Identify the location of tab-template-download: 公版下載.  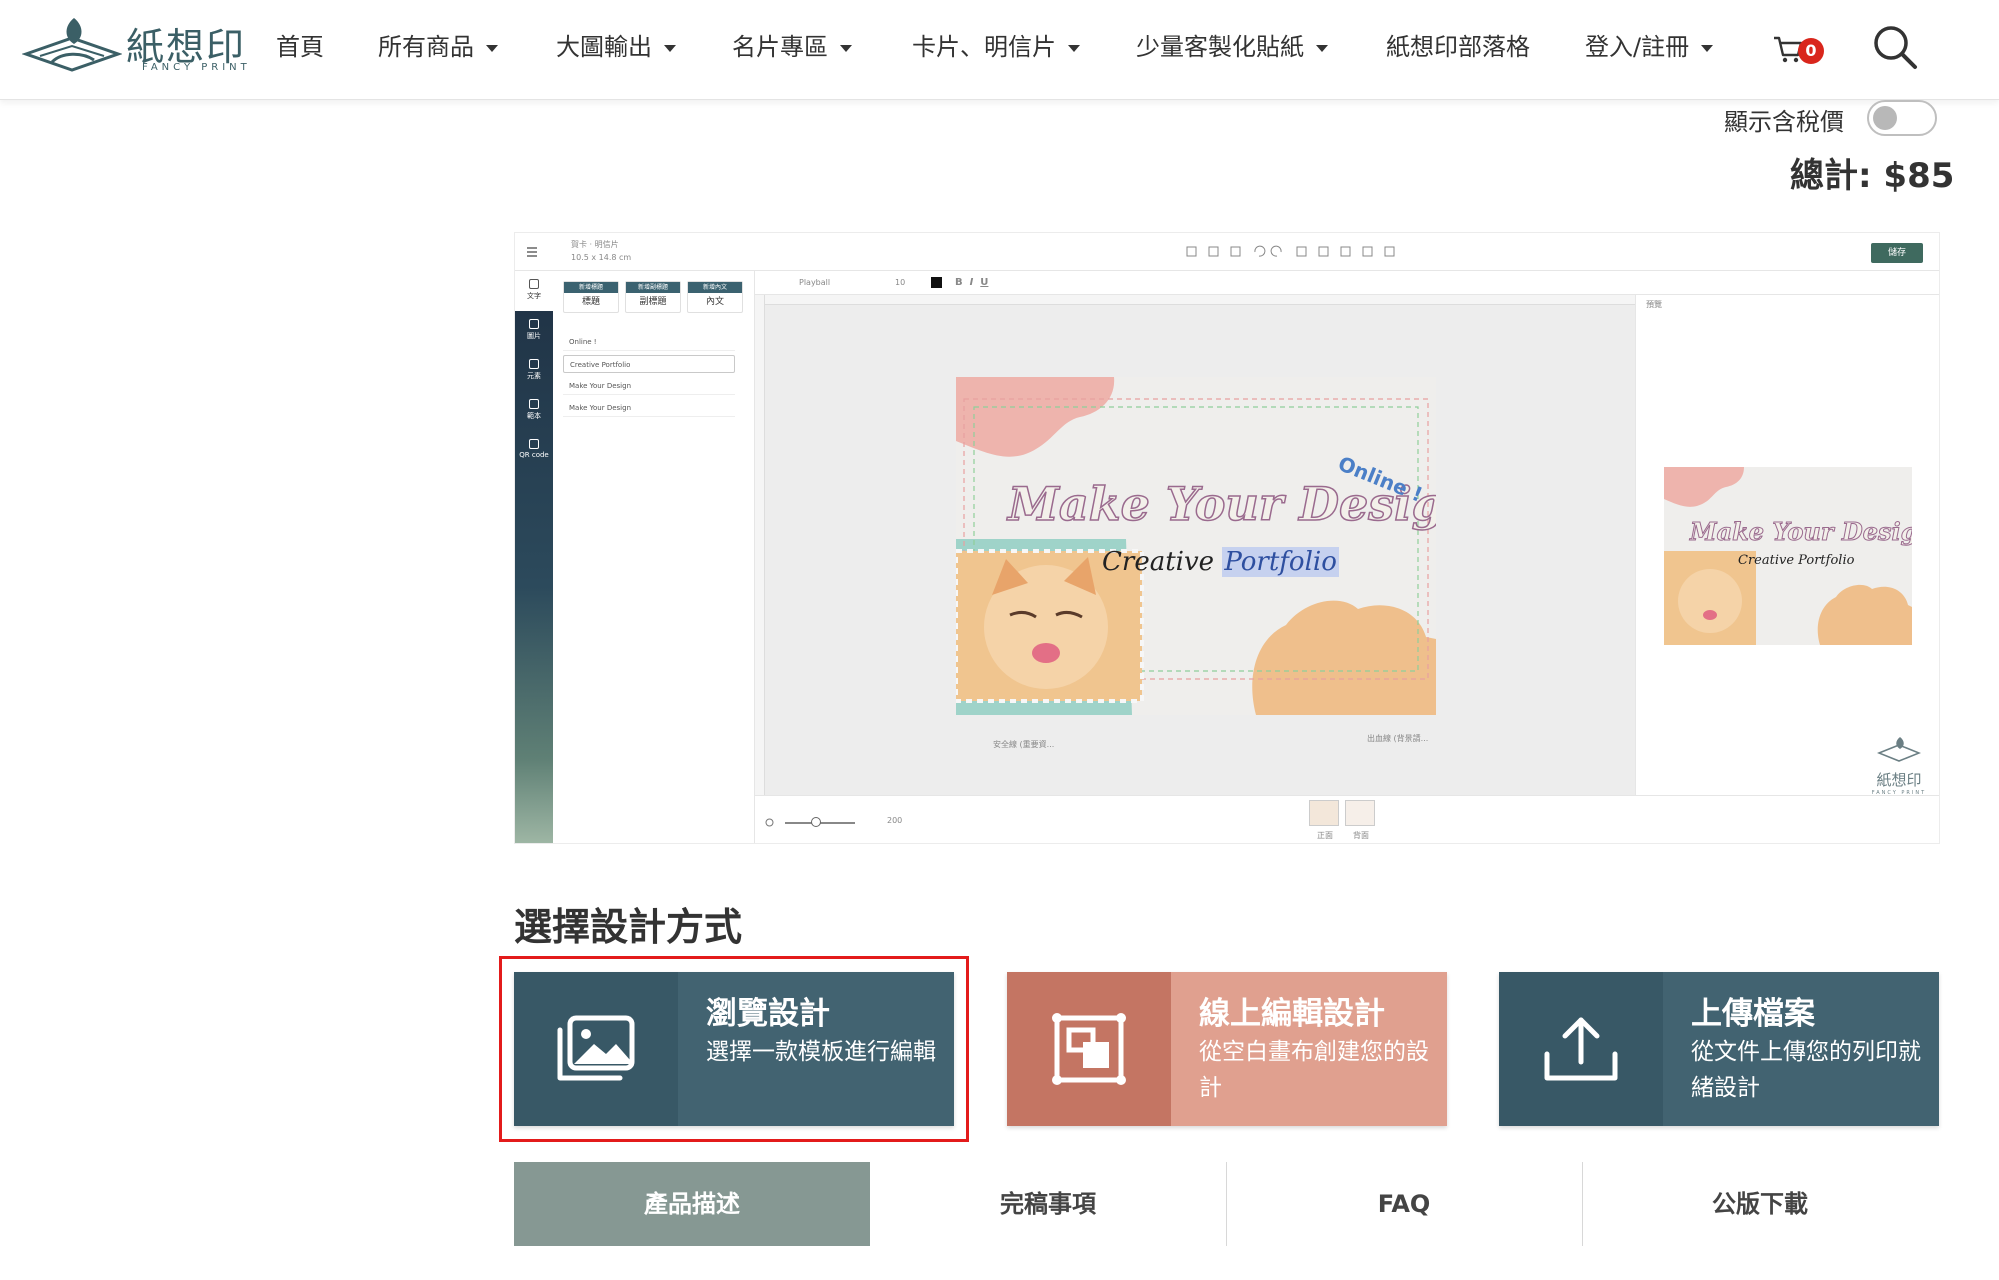
(1760, 1204).